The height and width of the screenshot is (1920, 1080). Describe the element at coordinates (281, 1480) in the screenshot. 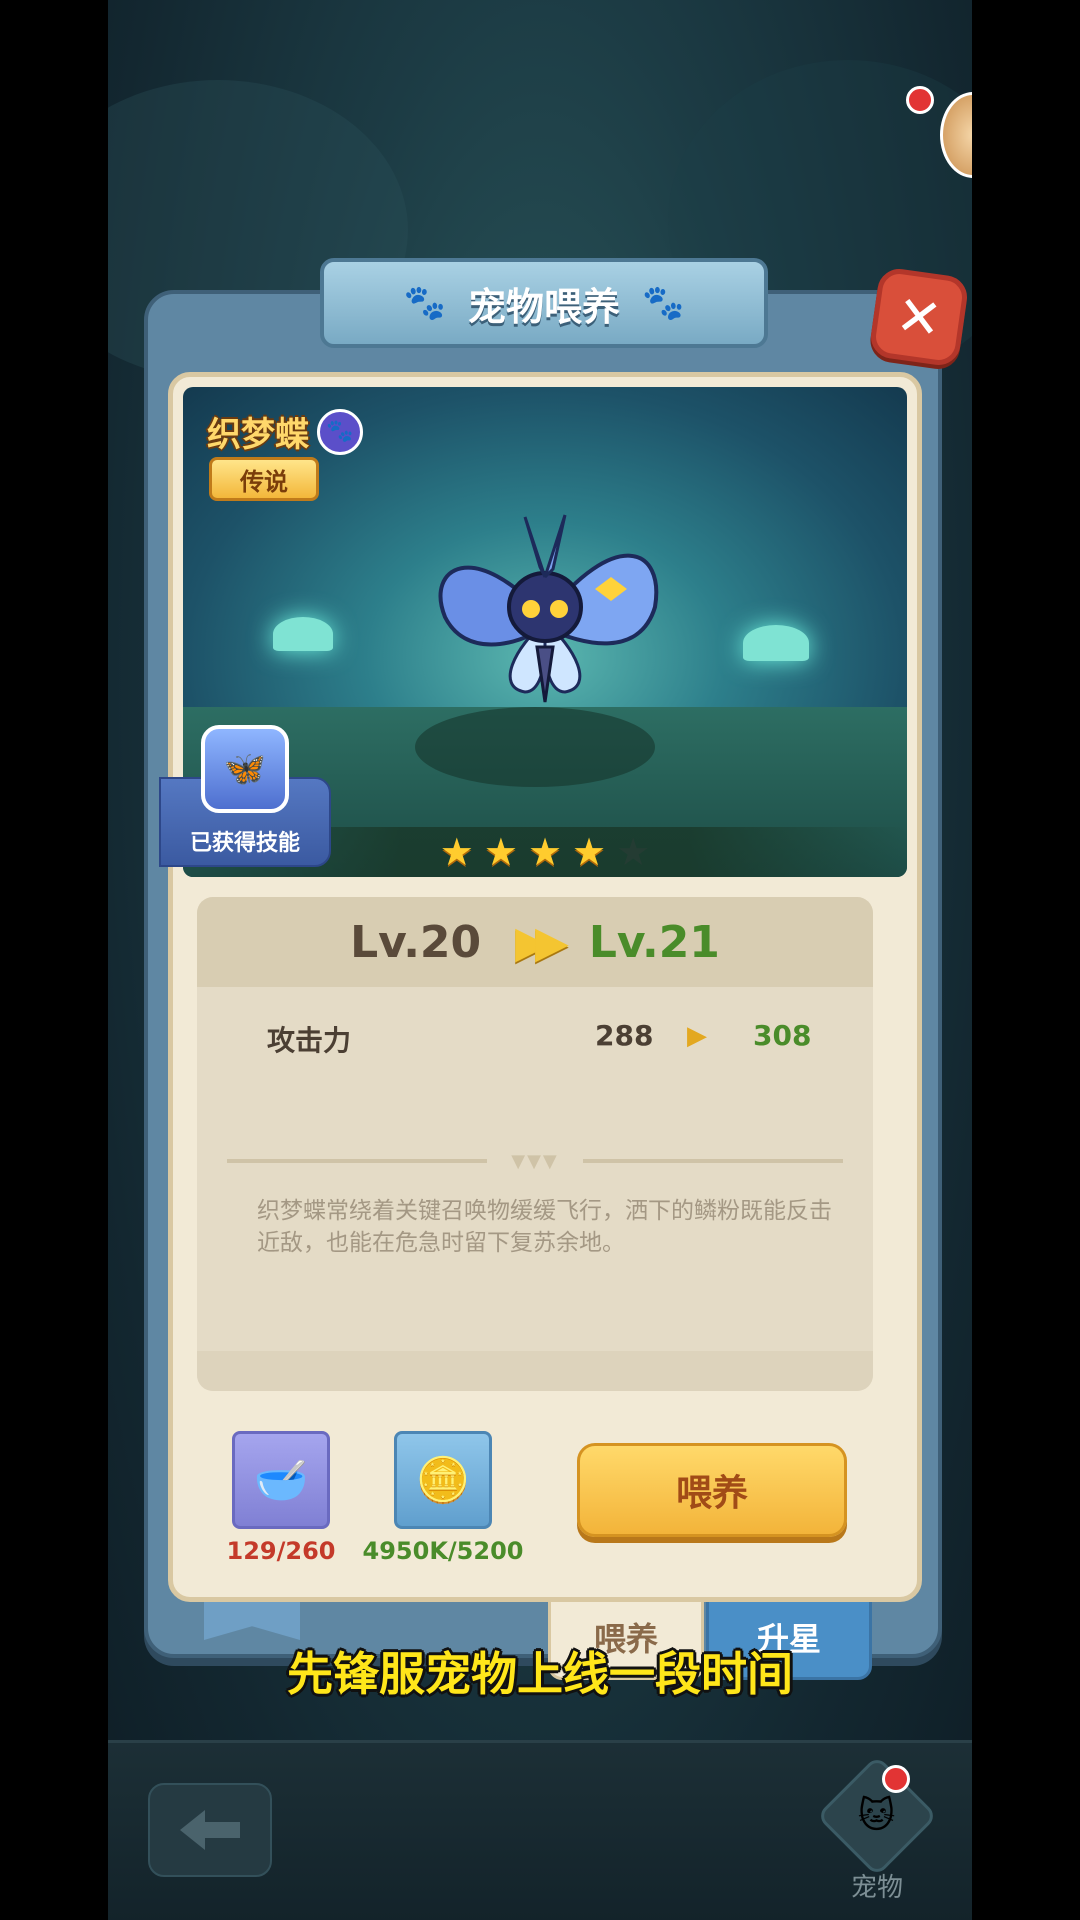

I see `pet-food-bowl-icon: 🥣` at that location.